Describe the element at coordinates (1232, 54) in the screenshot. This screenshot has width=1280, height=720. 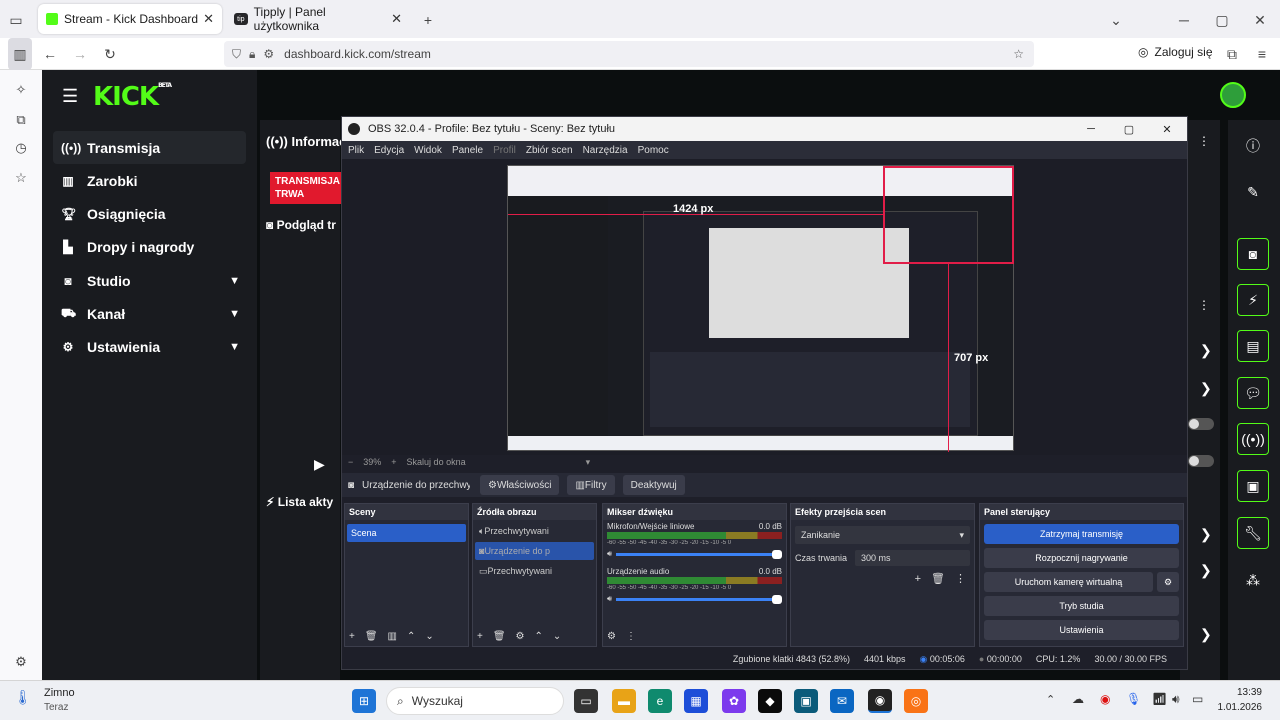
I see `extensions-icon: ⧉` at that location.